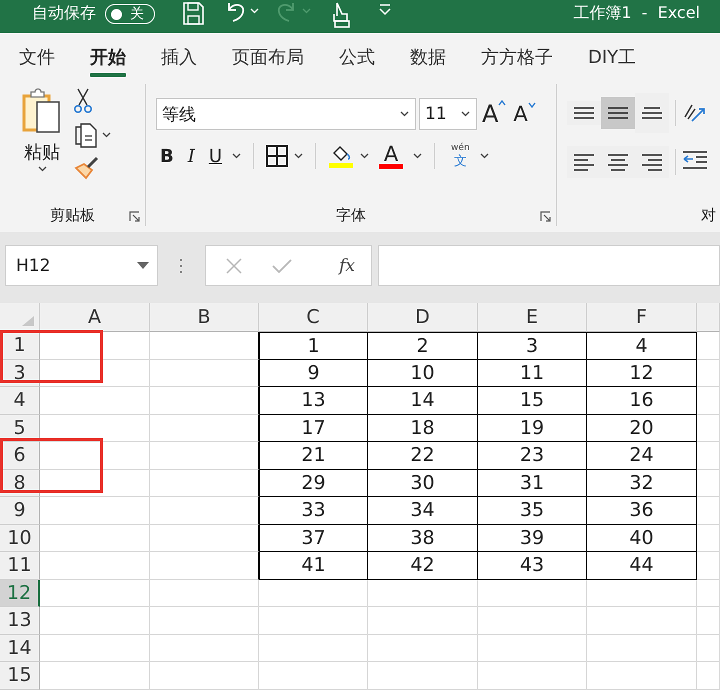 Image resolution: width=720 pixels, height=694 pixels. Describe the element at coordinates (584, 162) in the screenshot. I see `align-left-button` at that location.